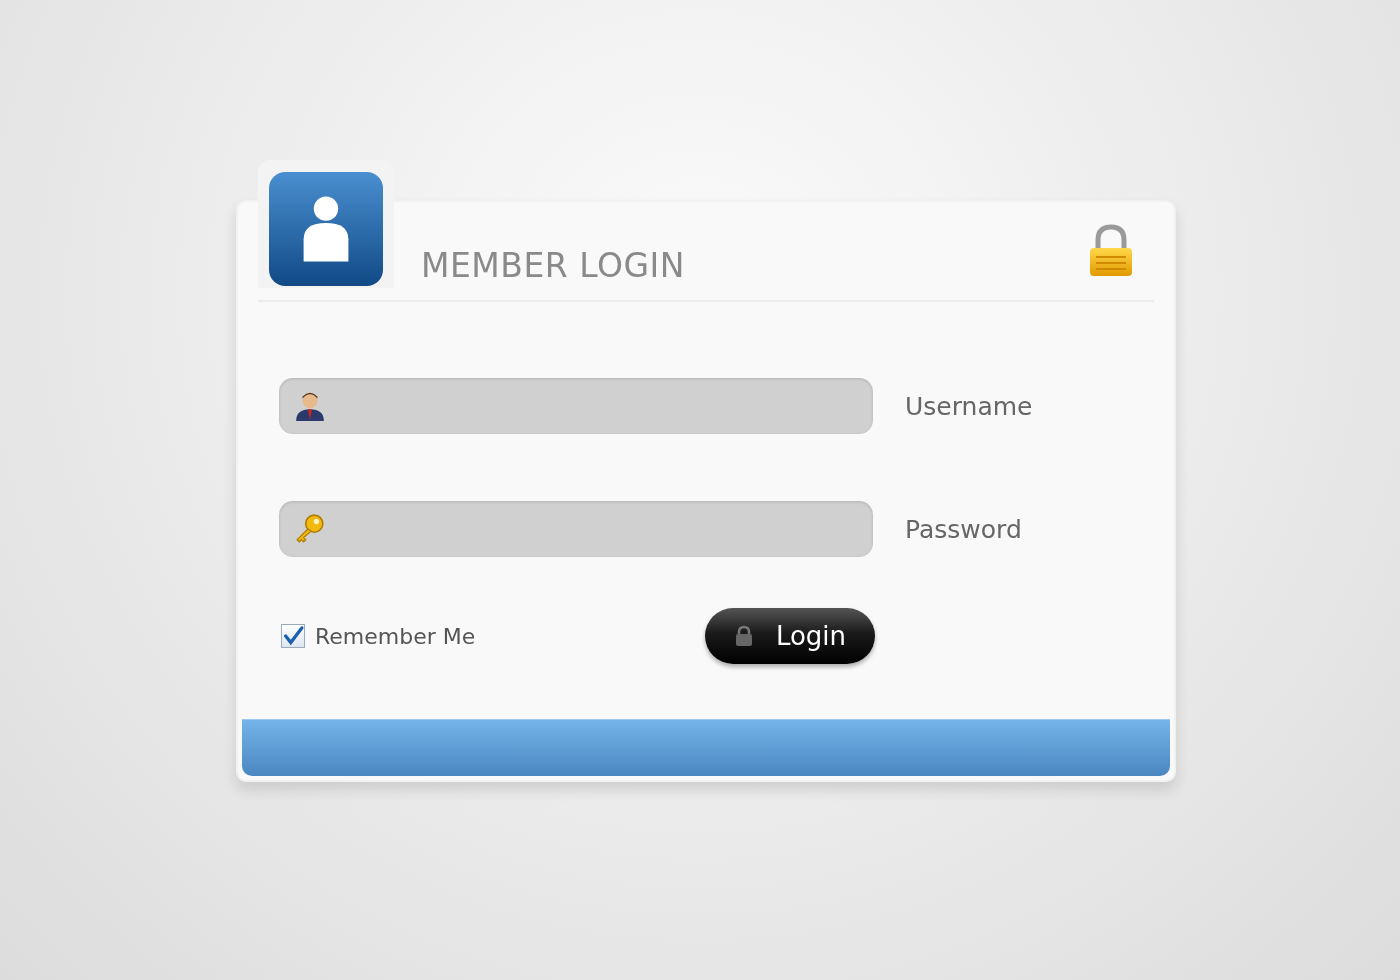  I want to click on username-field, so click(576, 406).